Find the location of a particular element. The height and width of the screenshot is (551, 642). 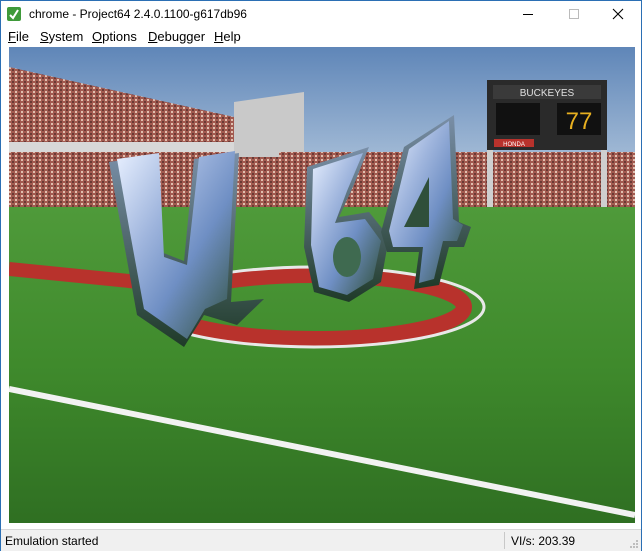

menu-debugger: Debugger is located at coordinates (176, 36).